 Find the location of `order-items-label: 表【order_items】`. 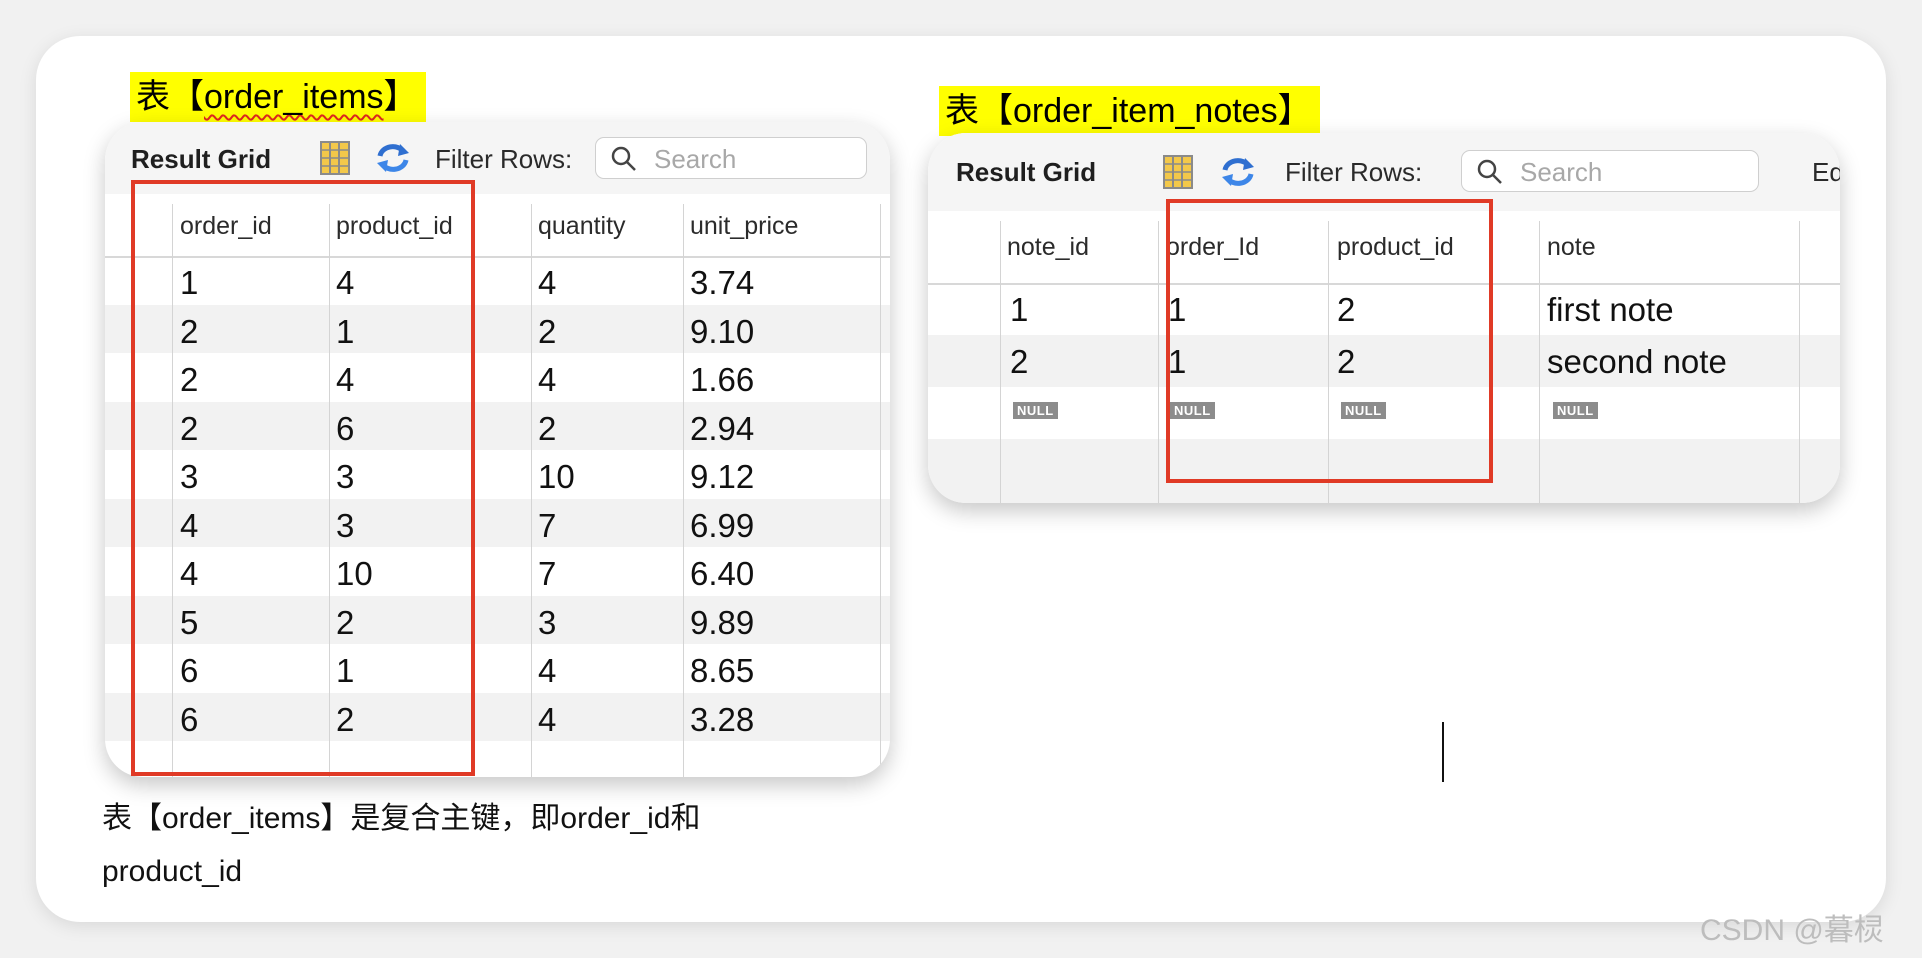

order-items-label: 表【order_items】 is located at coordinates (278, 97).